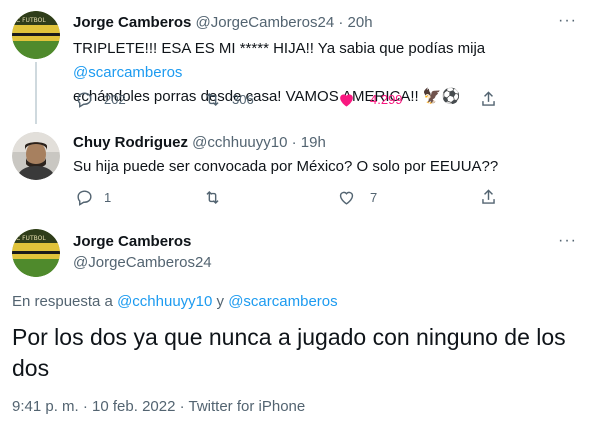 This screenshot has width=595, height=432. I want to click on avatar, so click(36, 156).